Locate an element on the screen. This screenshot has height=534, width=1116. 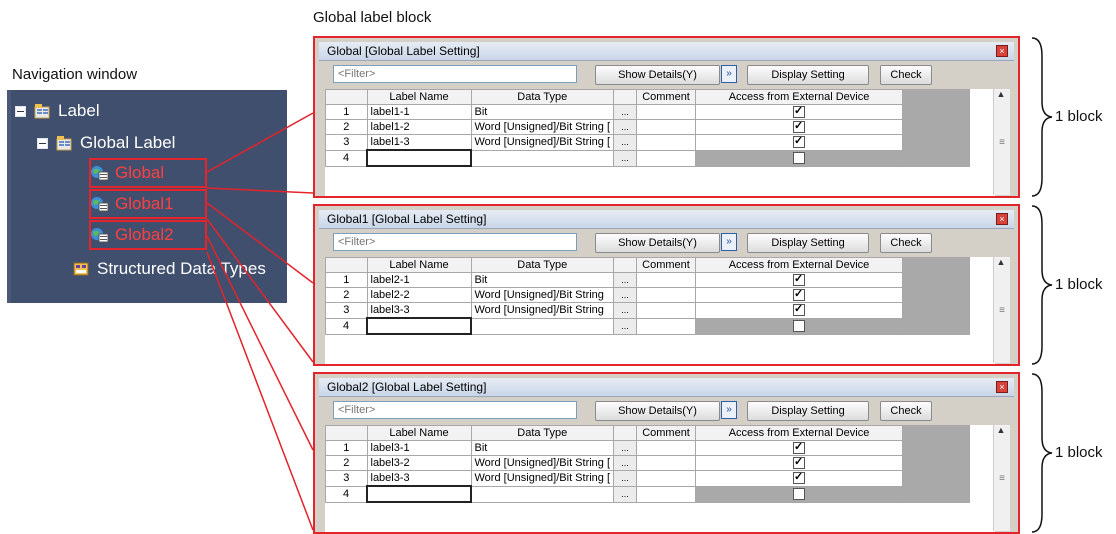
vertical-scrollbar: ▲ ≡ is located at coordinates (1001, 142).